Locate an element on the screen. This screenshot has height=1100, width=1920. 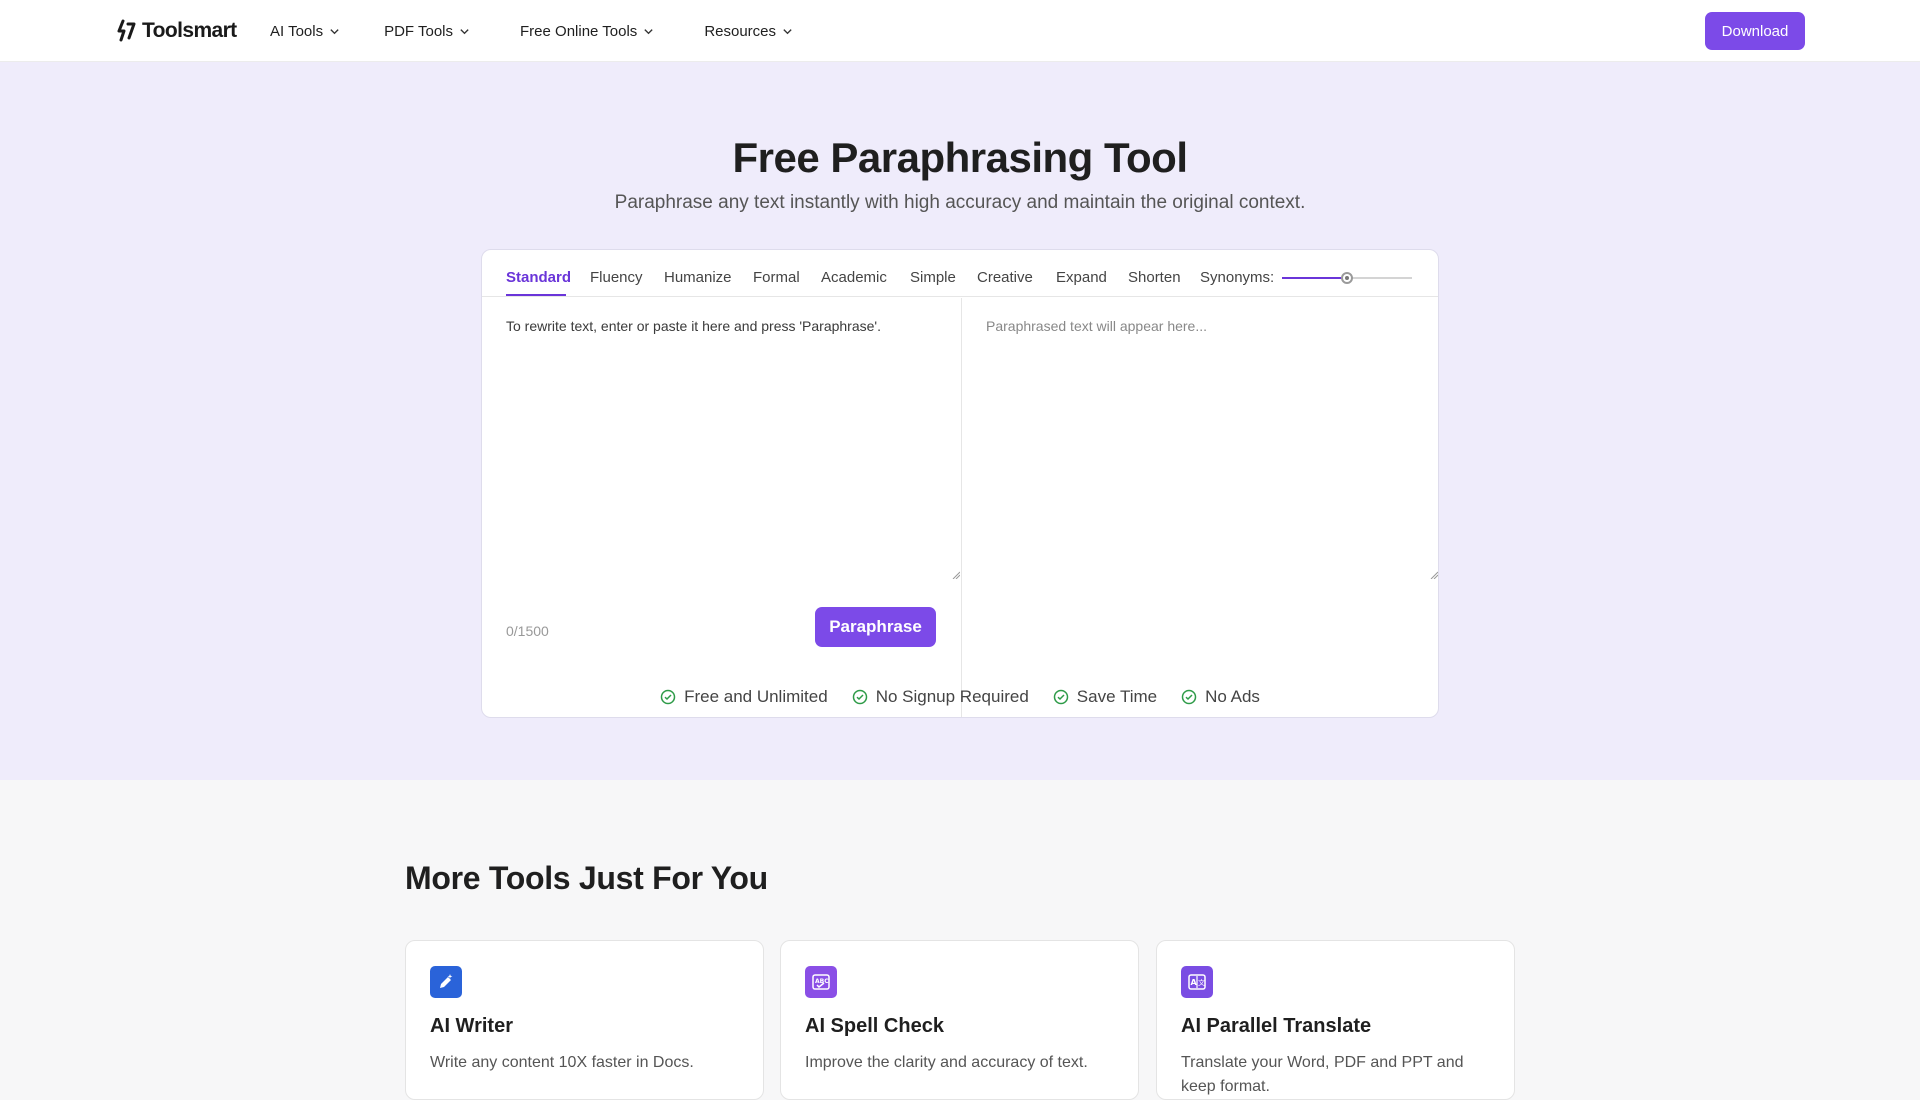
download-button: Download is located at coordinates (1755, 31).